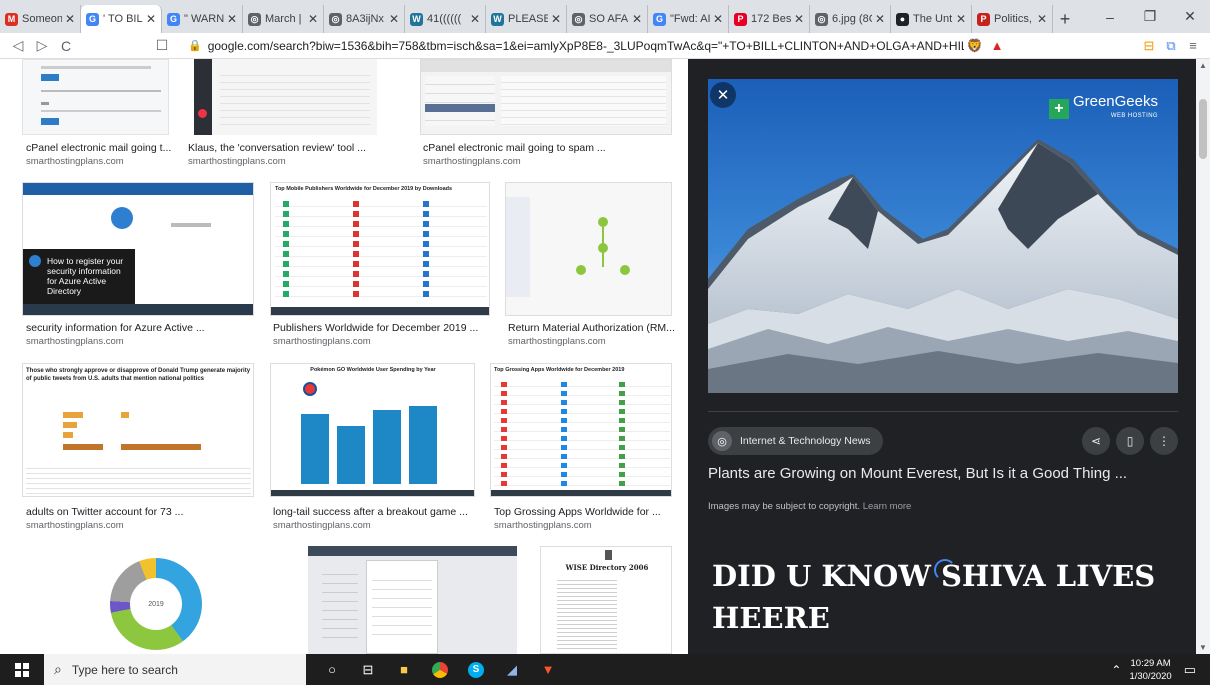  Describe the element at coordinates (1065, 19) in the screenshot. I see `new-tab-button: +` at that location.